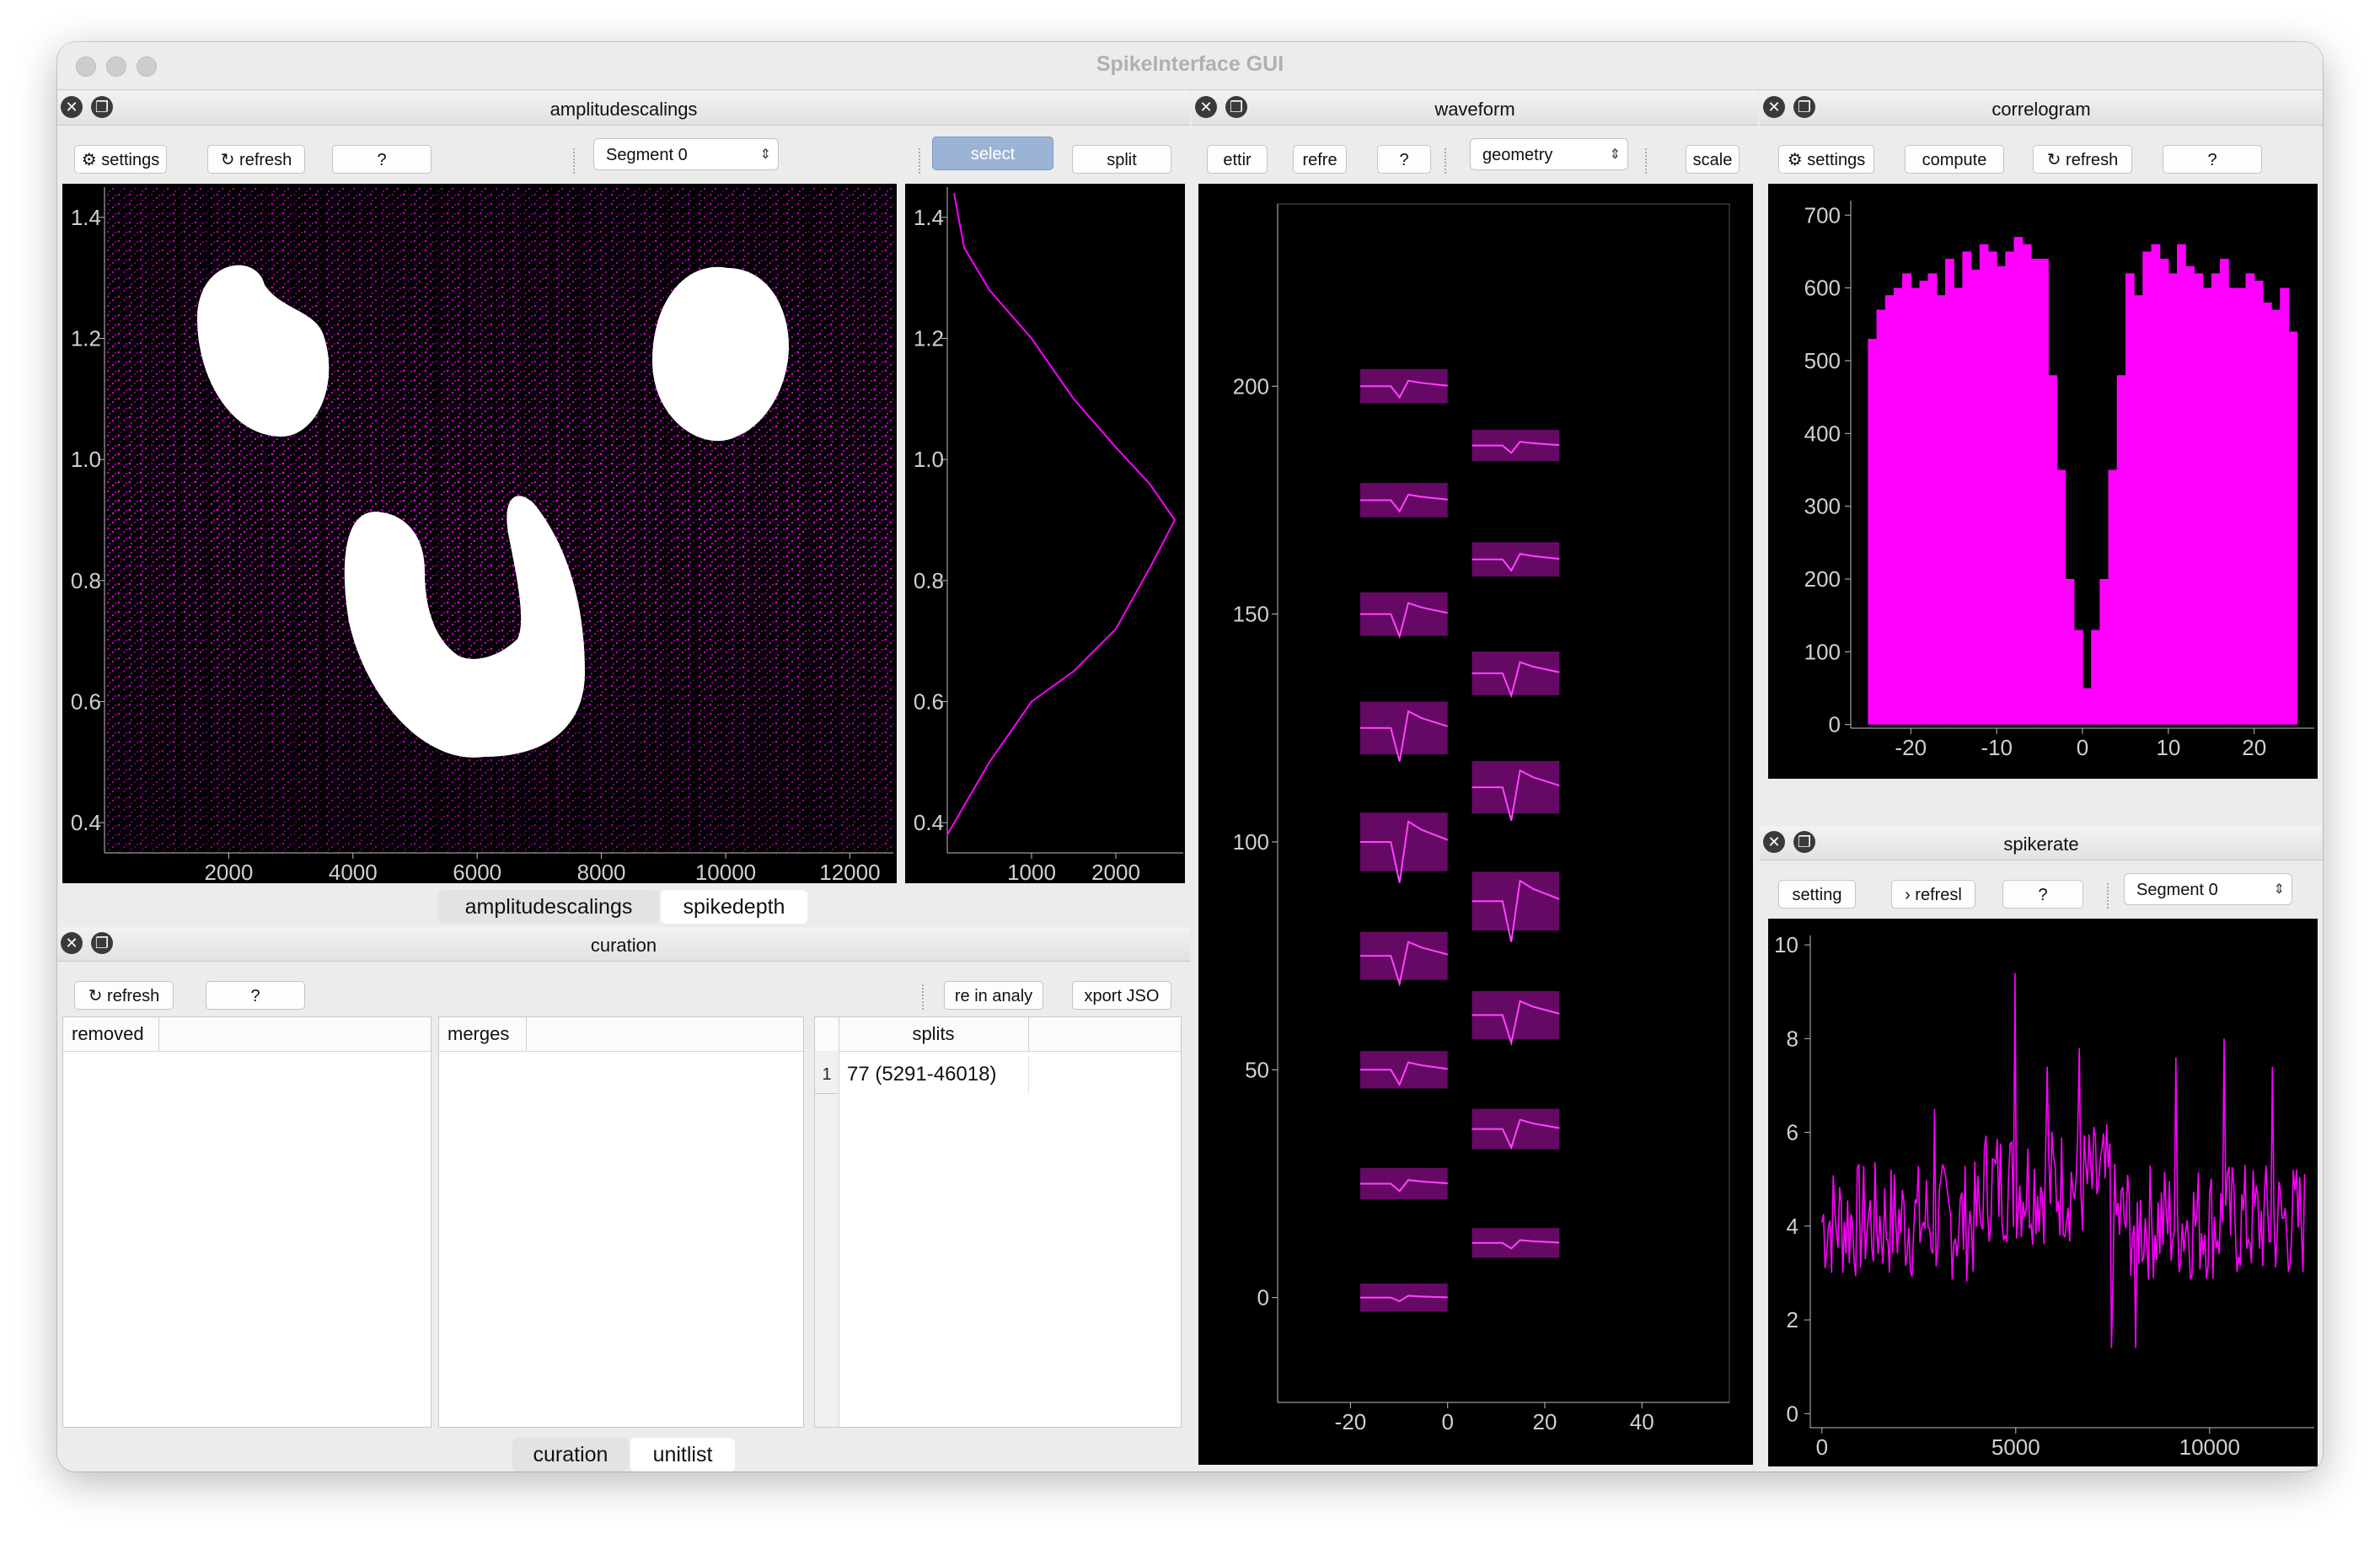  I want to click on y-tick-label: 4, so click(1792, 1226).